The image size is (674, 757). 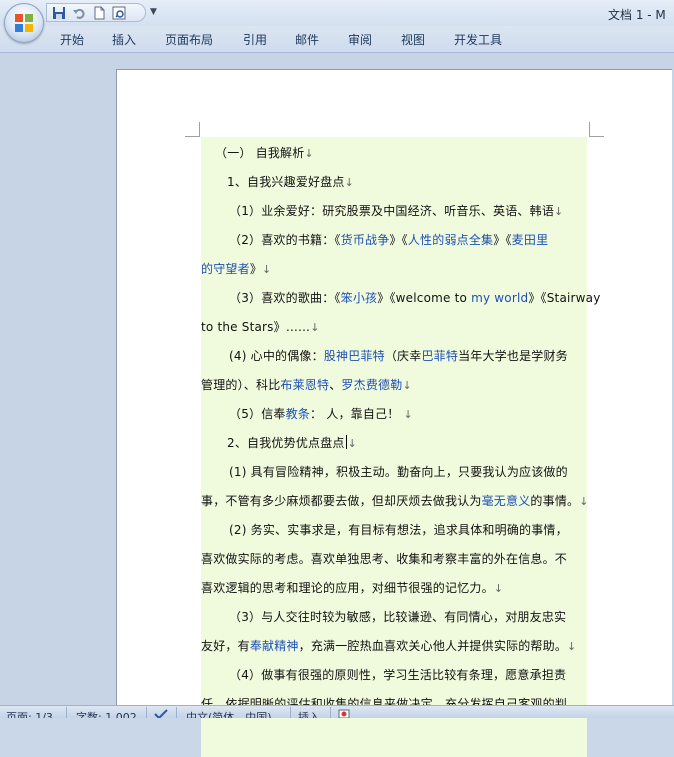 What do you see at coordinates (499, 298) in the screenshot?
I see `hyperlink: my world` at bounding box center [499, 298].